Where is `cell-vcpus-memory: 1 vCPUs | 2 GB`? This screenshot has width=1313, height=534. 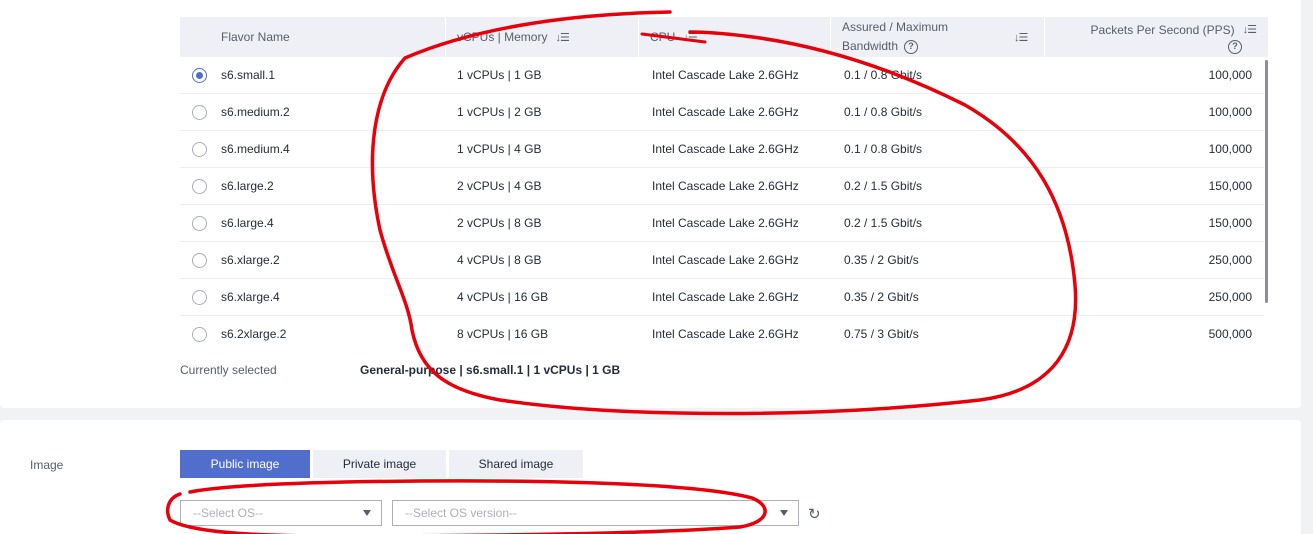
cell-vcpus-memory: 1 vCPUs | 2 GB is located at coordinates (499, 112).